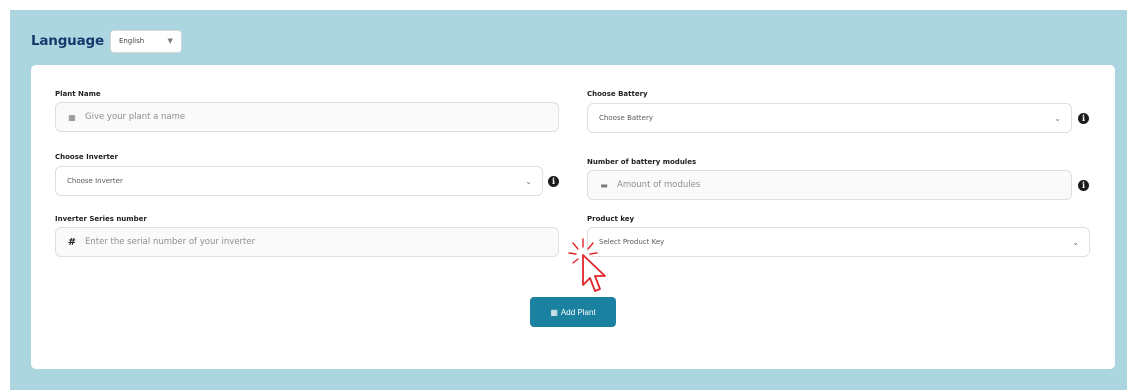 The image size is (1130, 392). What do you see at coordinates (101, 219) in the screenshot?
I see `inverter-series-label: Inverter Series number` at bounding box center [101, 219].